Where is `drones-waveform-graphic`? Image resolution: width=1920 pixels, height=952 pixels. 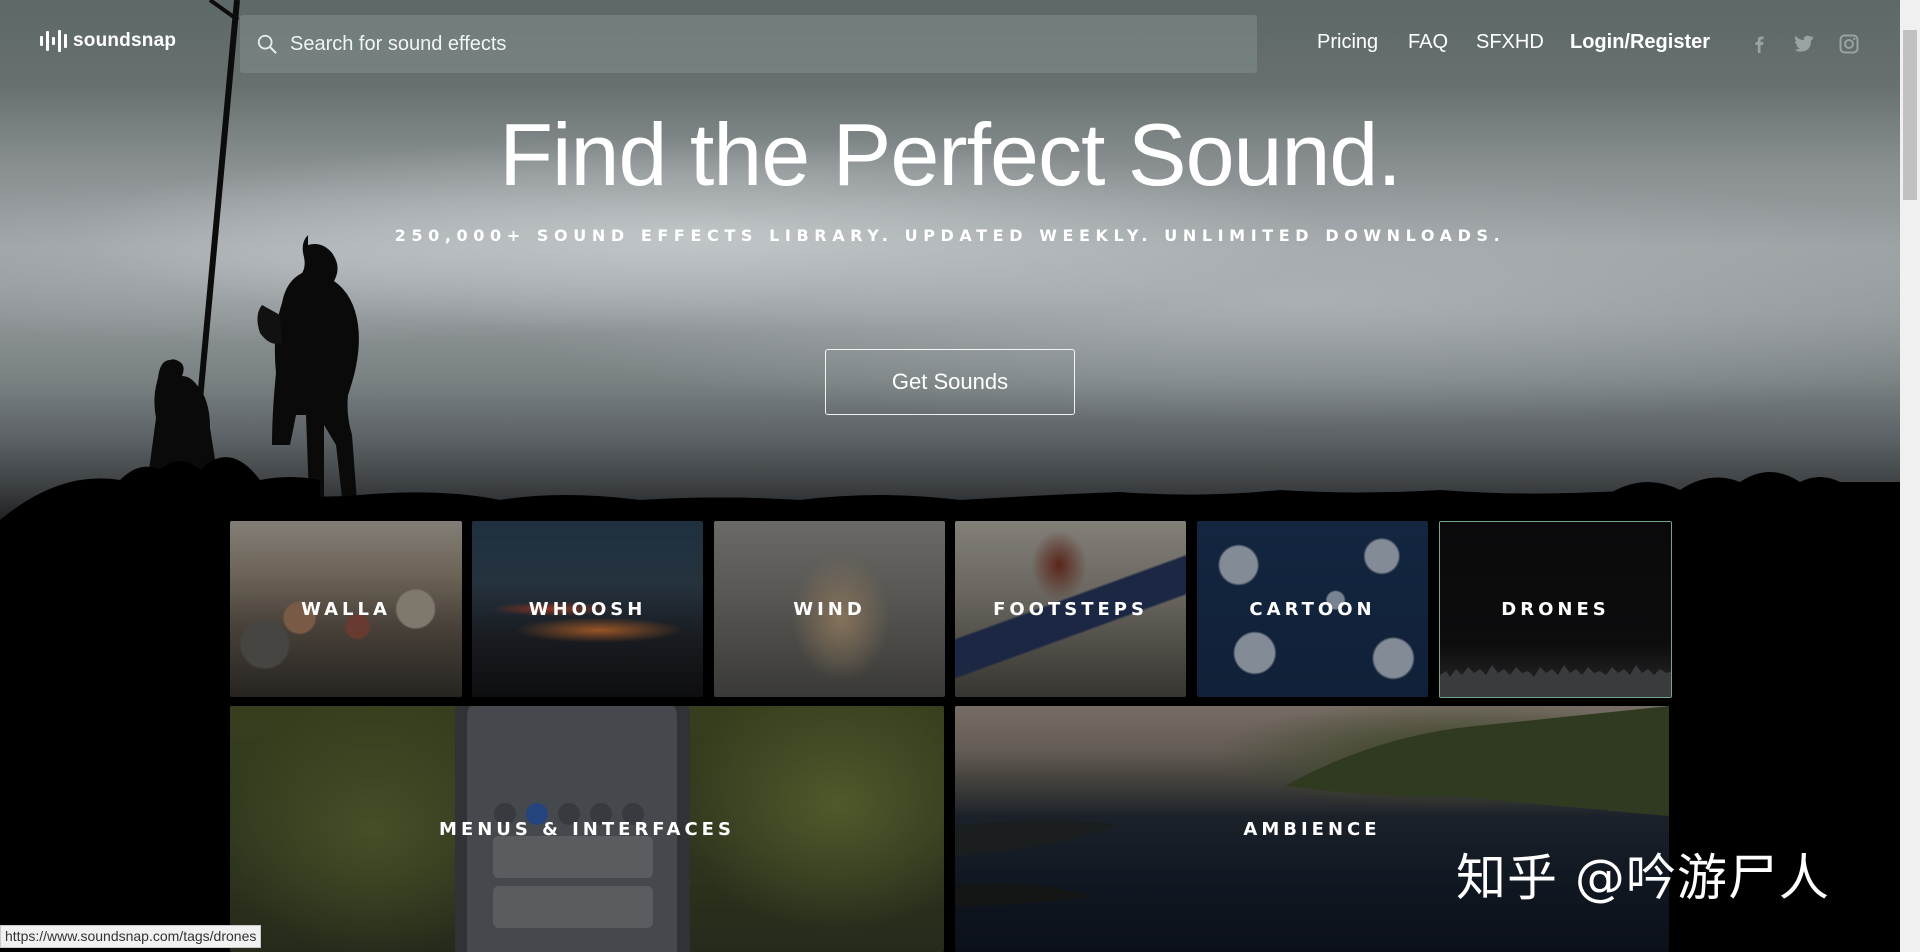
drones-waveform-graphic is located at coordinates (1555, 681).